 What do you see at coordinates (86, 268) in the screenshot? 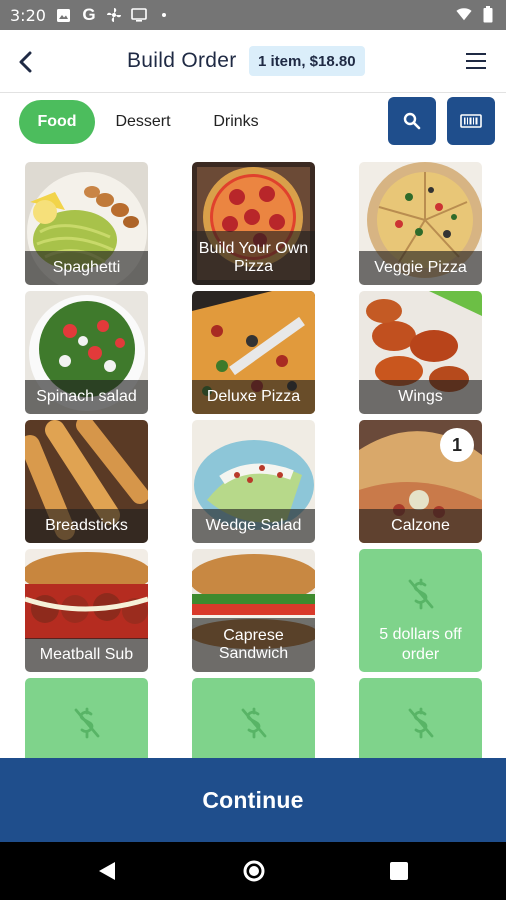
I see `menu-tile-label: Spaghetti` at bounding box center [86, 268].